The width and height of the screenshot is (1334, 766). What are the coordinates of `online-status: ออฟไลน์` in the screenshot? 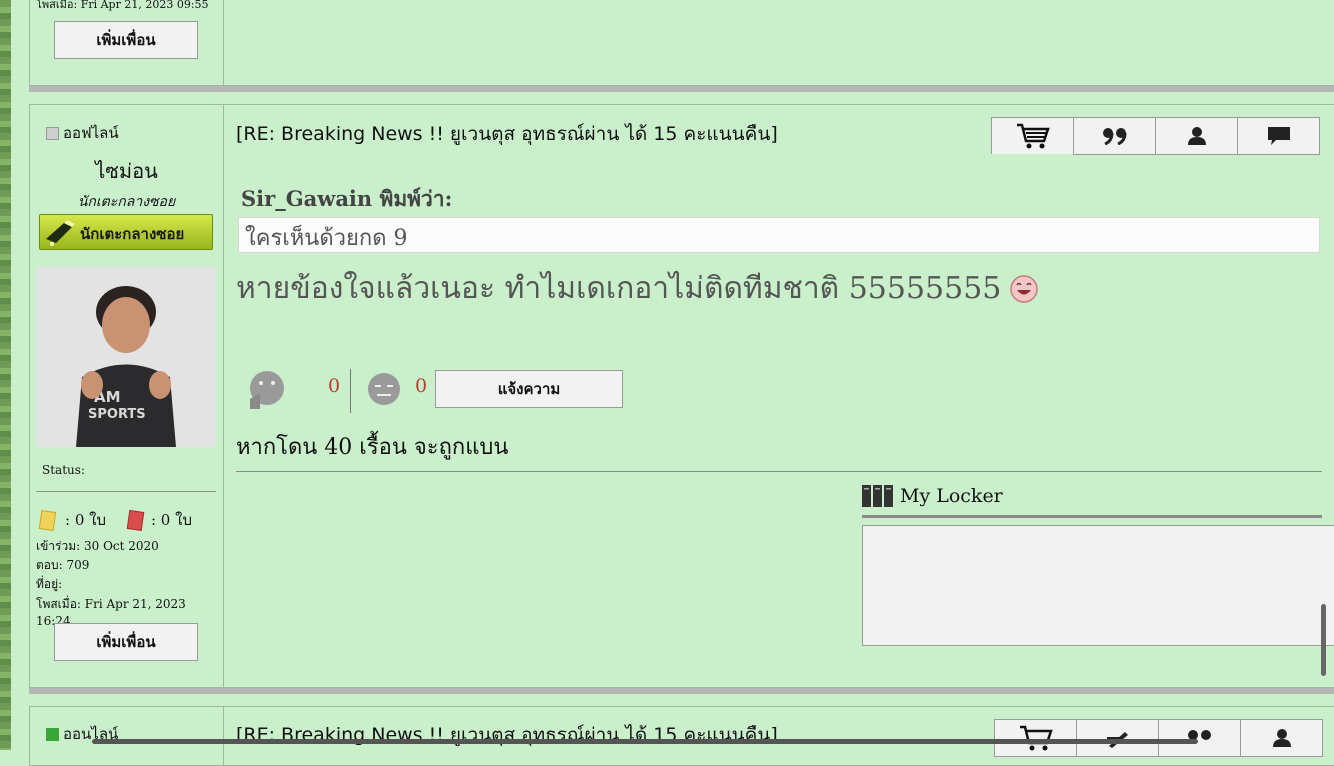 It's located at (82, 133).